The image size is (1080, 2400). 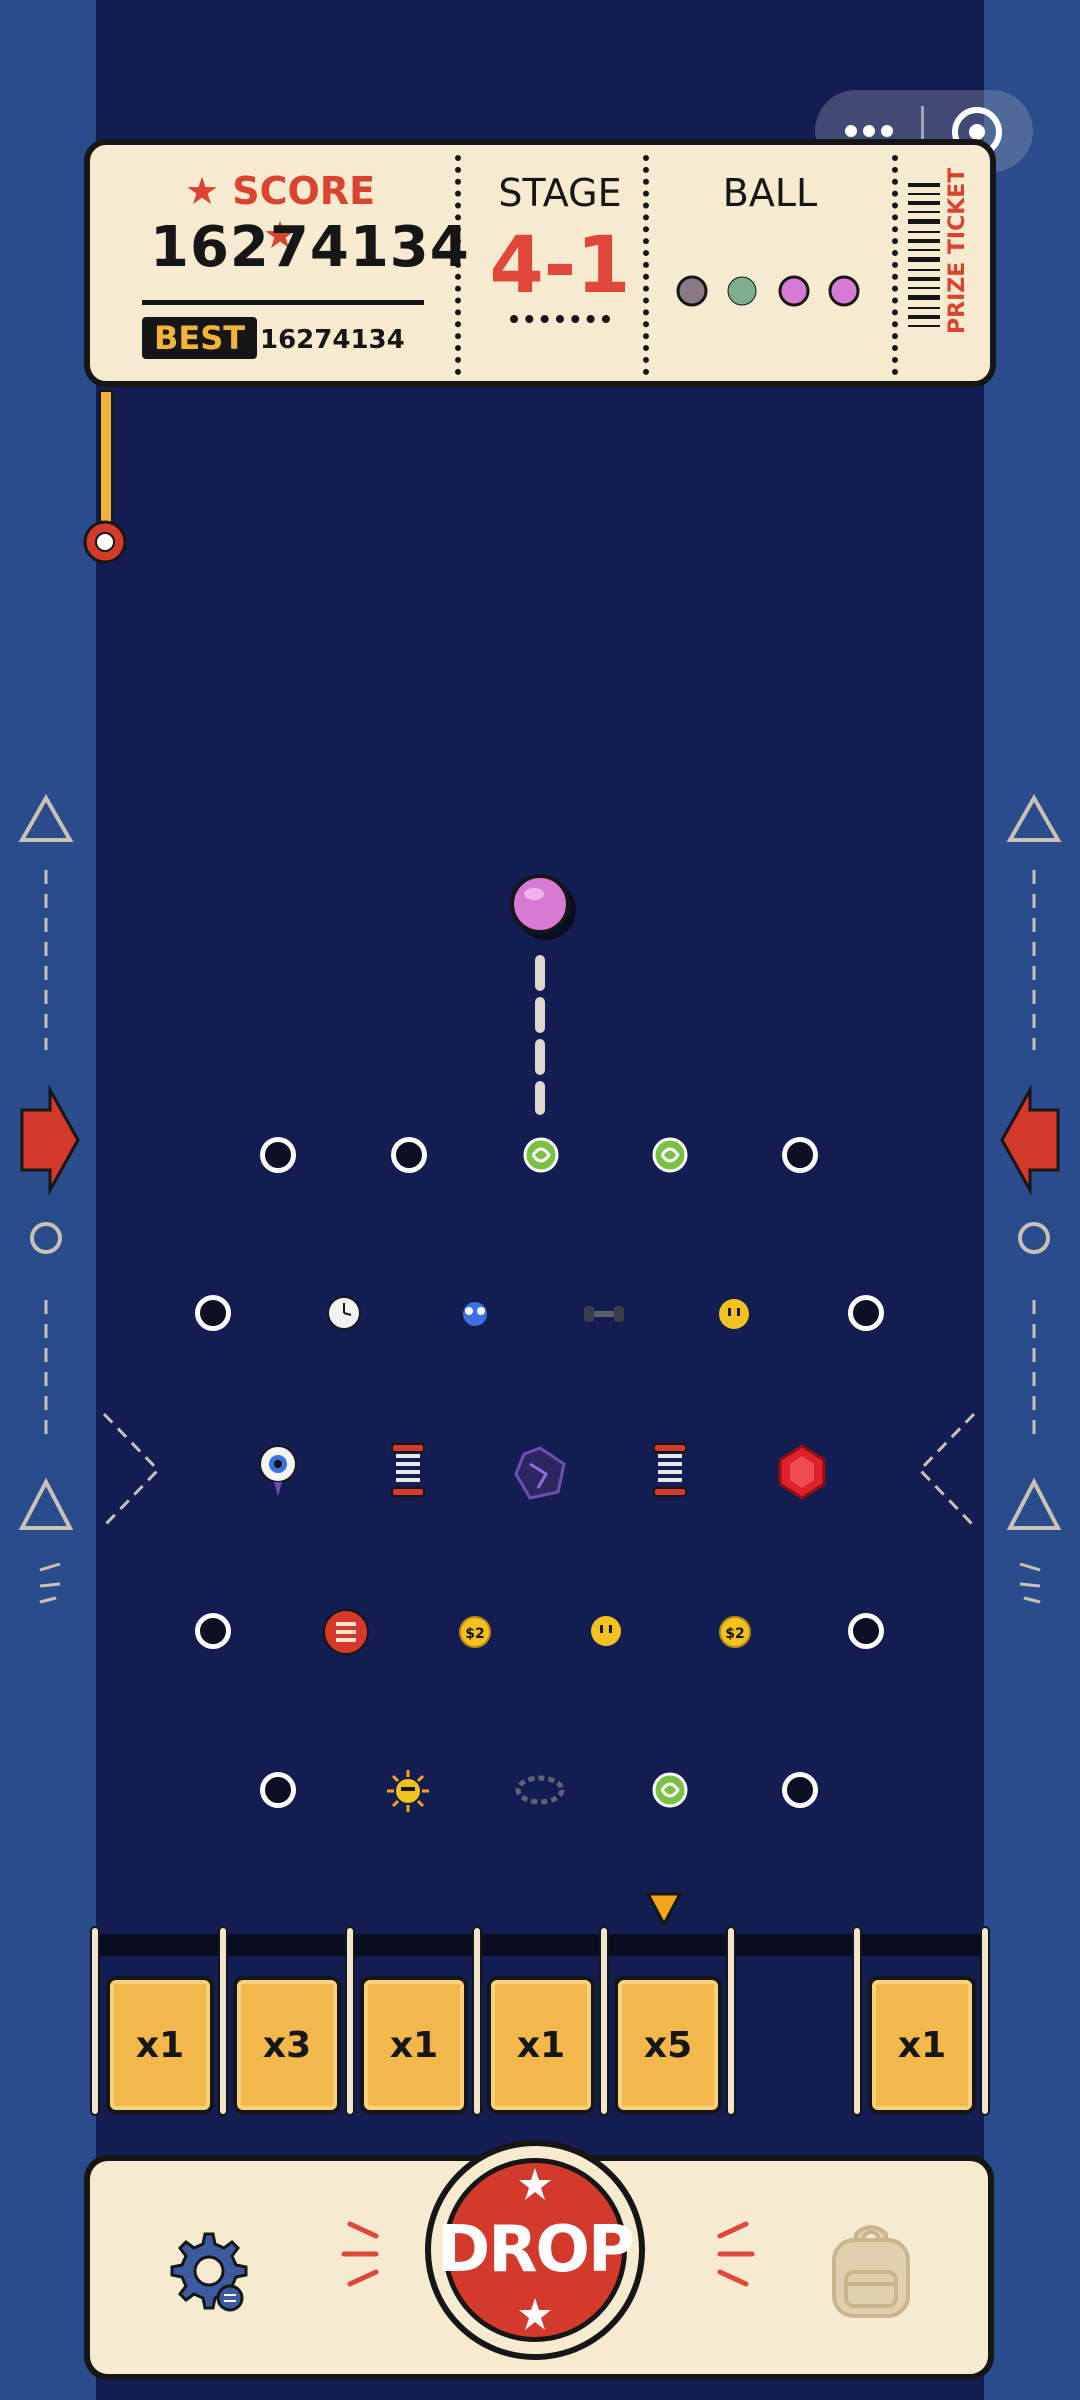 What do you see at coordinates (283, 302) in the screenshot?
I see `score-divider` at bounding box center [283, 302].